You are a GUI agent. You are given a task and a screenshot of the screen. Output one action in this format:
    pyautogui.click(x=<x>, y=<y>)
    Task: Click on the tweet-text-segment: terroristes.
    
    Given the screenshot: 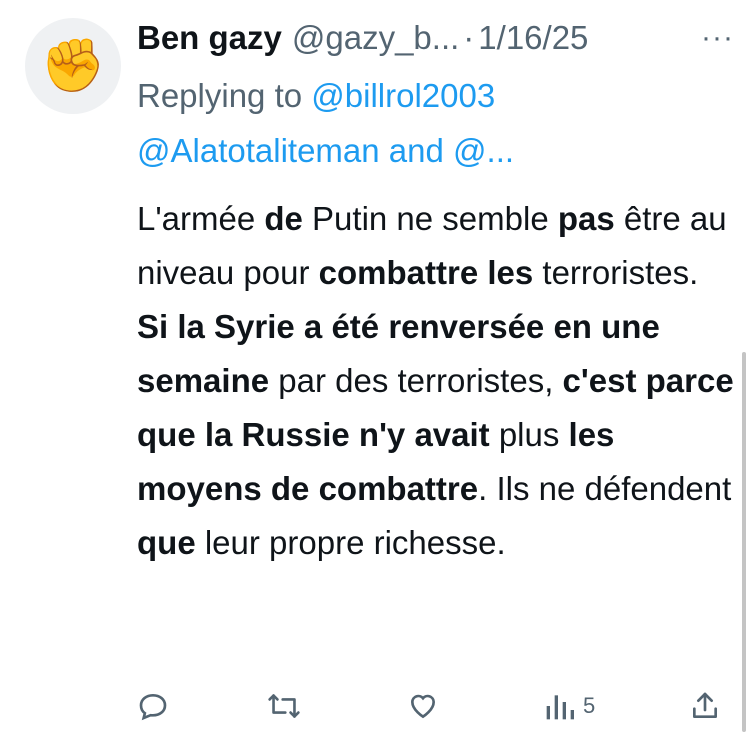 What is the action you would take?
    pyautogui.click(x=616, y=272)
    